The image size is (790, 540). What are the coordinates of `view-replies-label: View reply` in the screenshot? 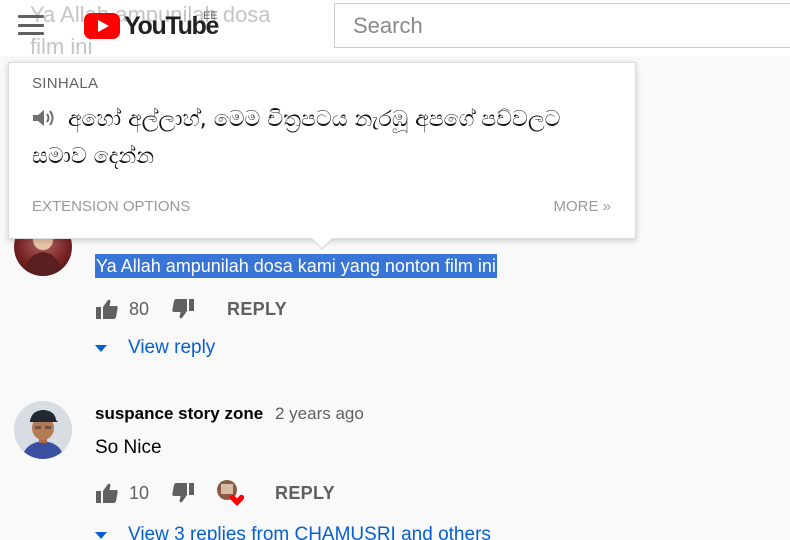 It's located at (172, 347).